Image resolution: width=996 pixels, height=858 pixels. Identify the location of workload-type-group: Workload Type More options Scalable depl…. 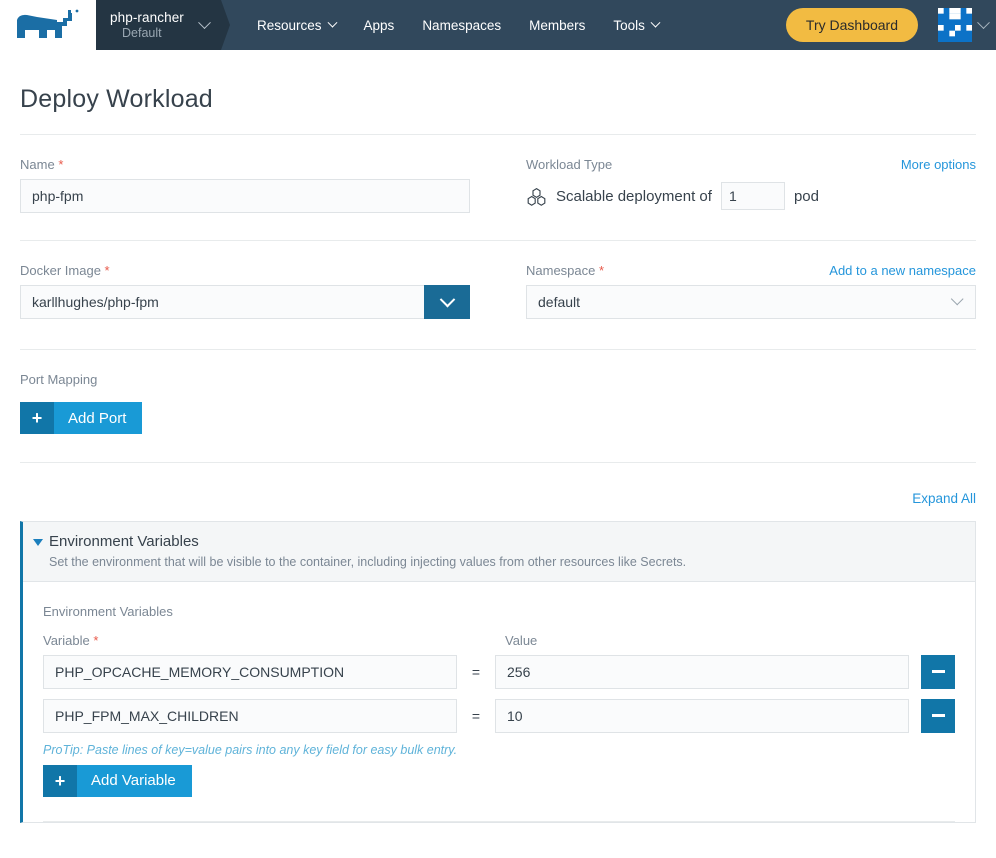
(751, 185).